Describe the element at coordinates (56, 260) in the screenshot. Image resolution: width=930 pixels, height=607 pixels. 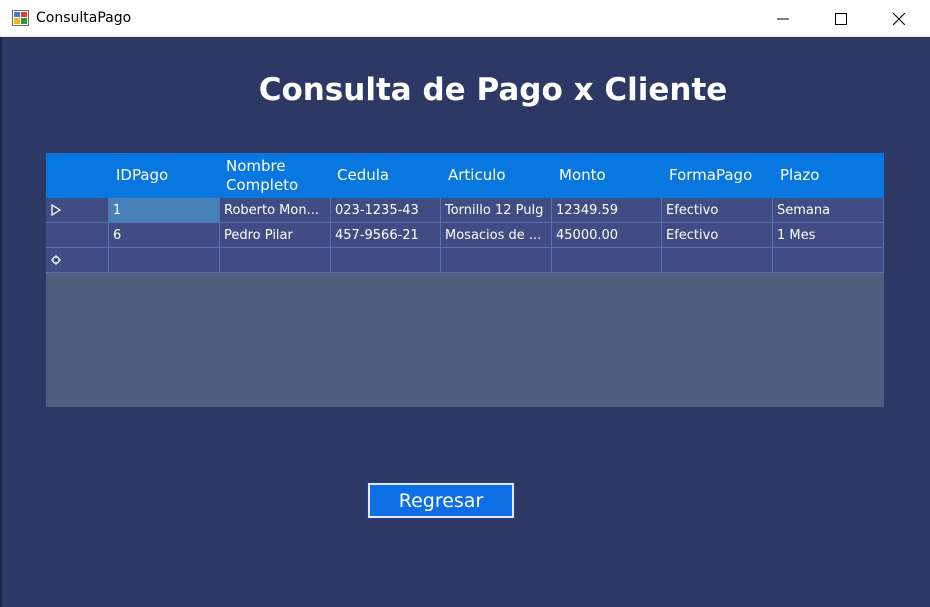
I see `new-row-icon` at that location.